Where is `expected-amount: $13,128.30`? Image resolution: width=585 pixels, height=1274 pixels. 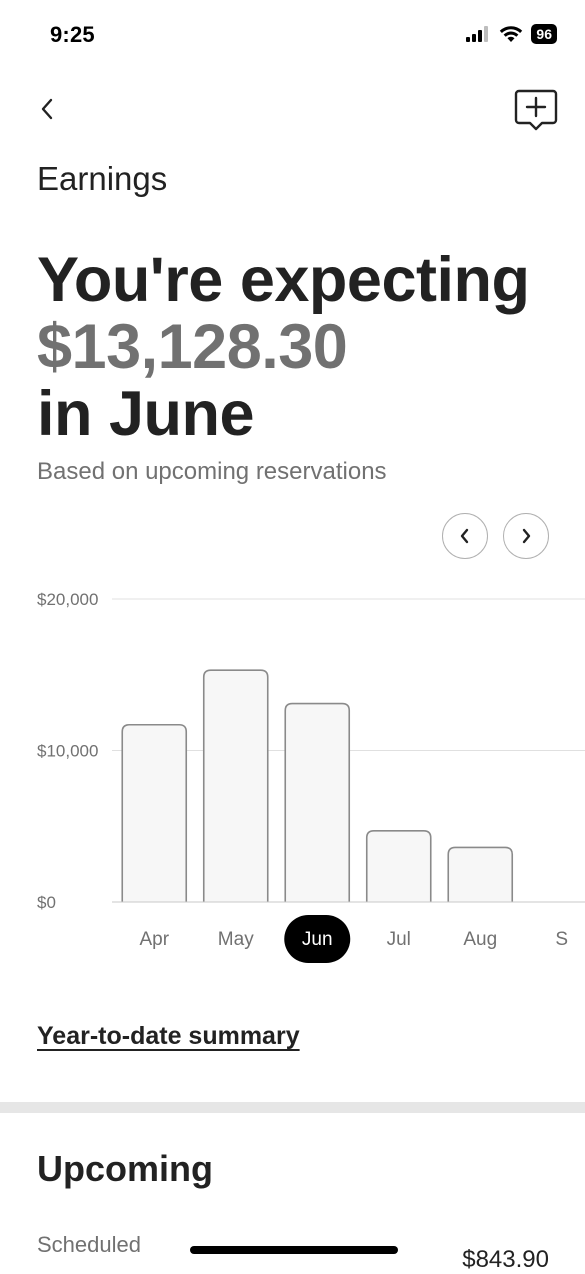
expected-amount: $13,128.30 is located at coordinates (192, 347).